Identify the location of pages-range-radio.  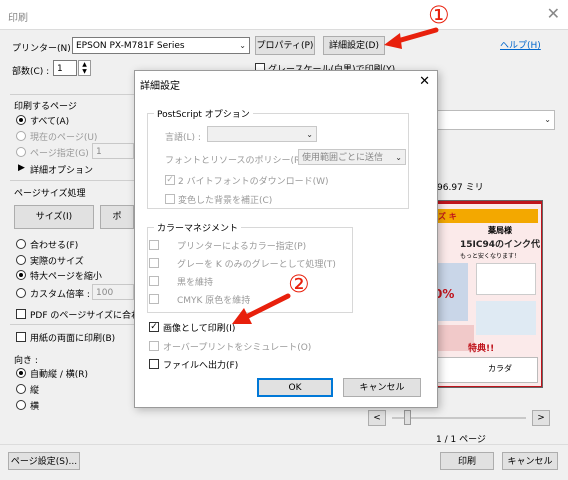
(21, 152).